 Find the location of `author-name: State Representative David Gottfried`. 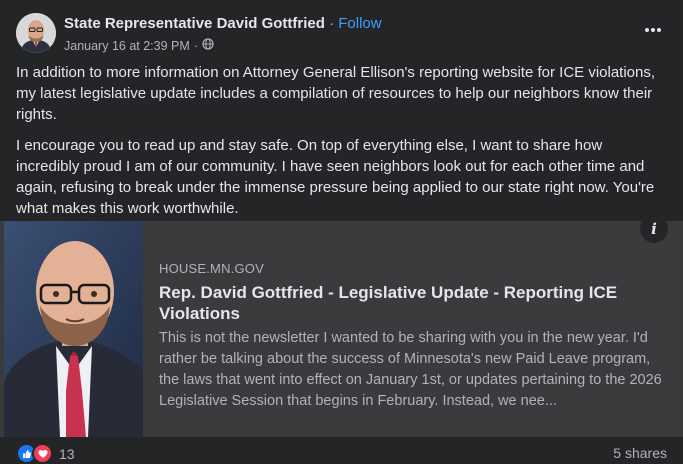

author-name: State Representative David Gottfried is located at coordinates (194, 23).